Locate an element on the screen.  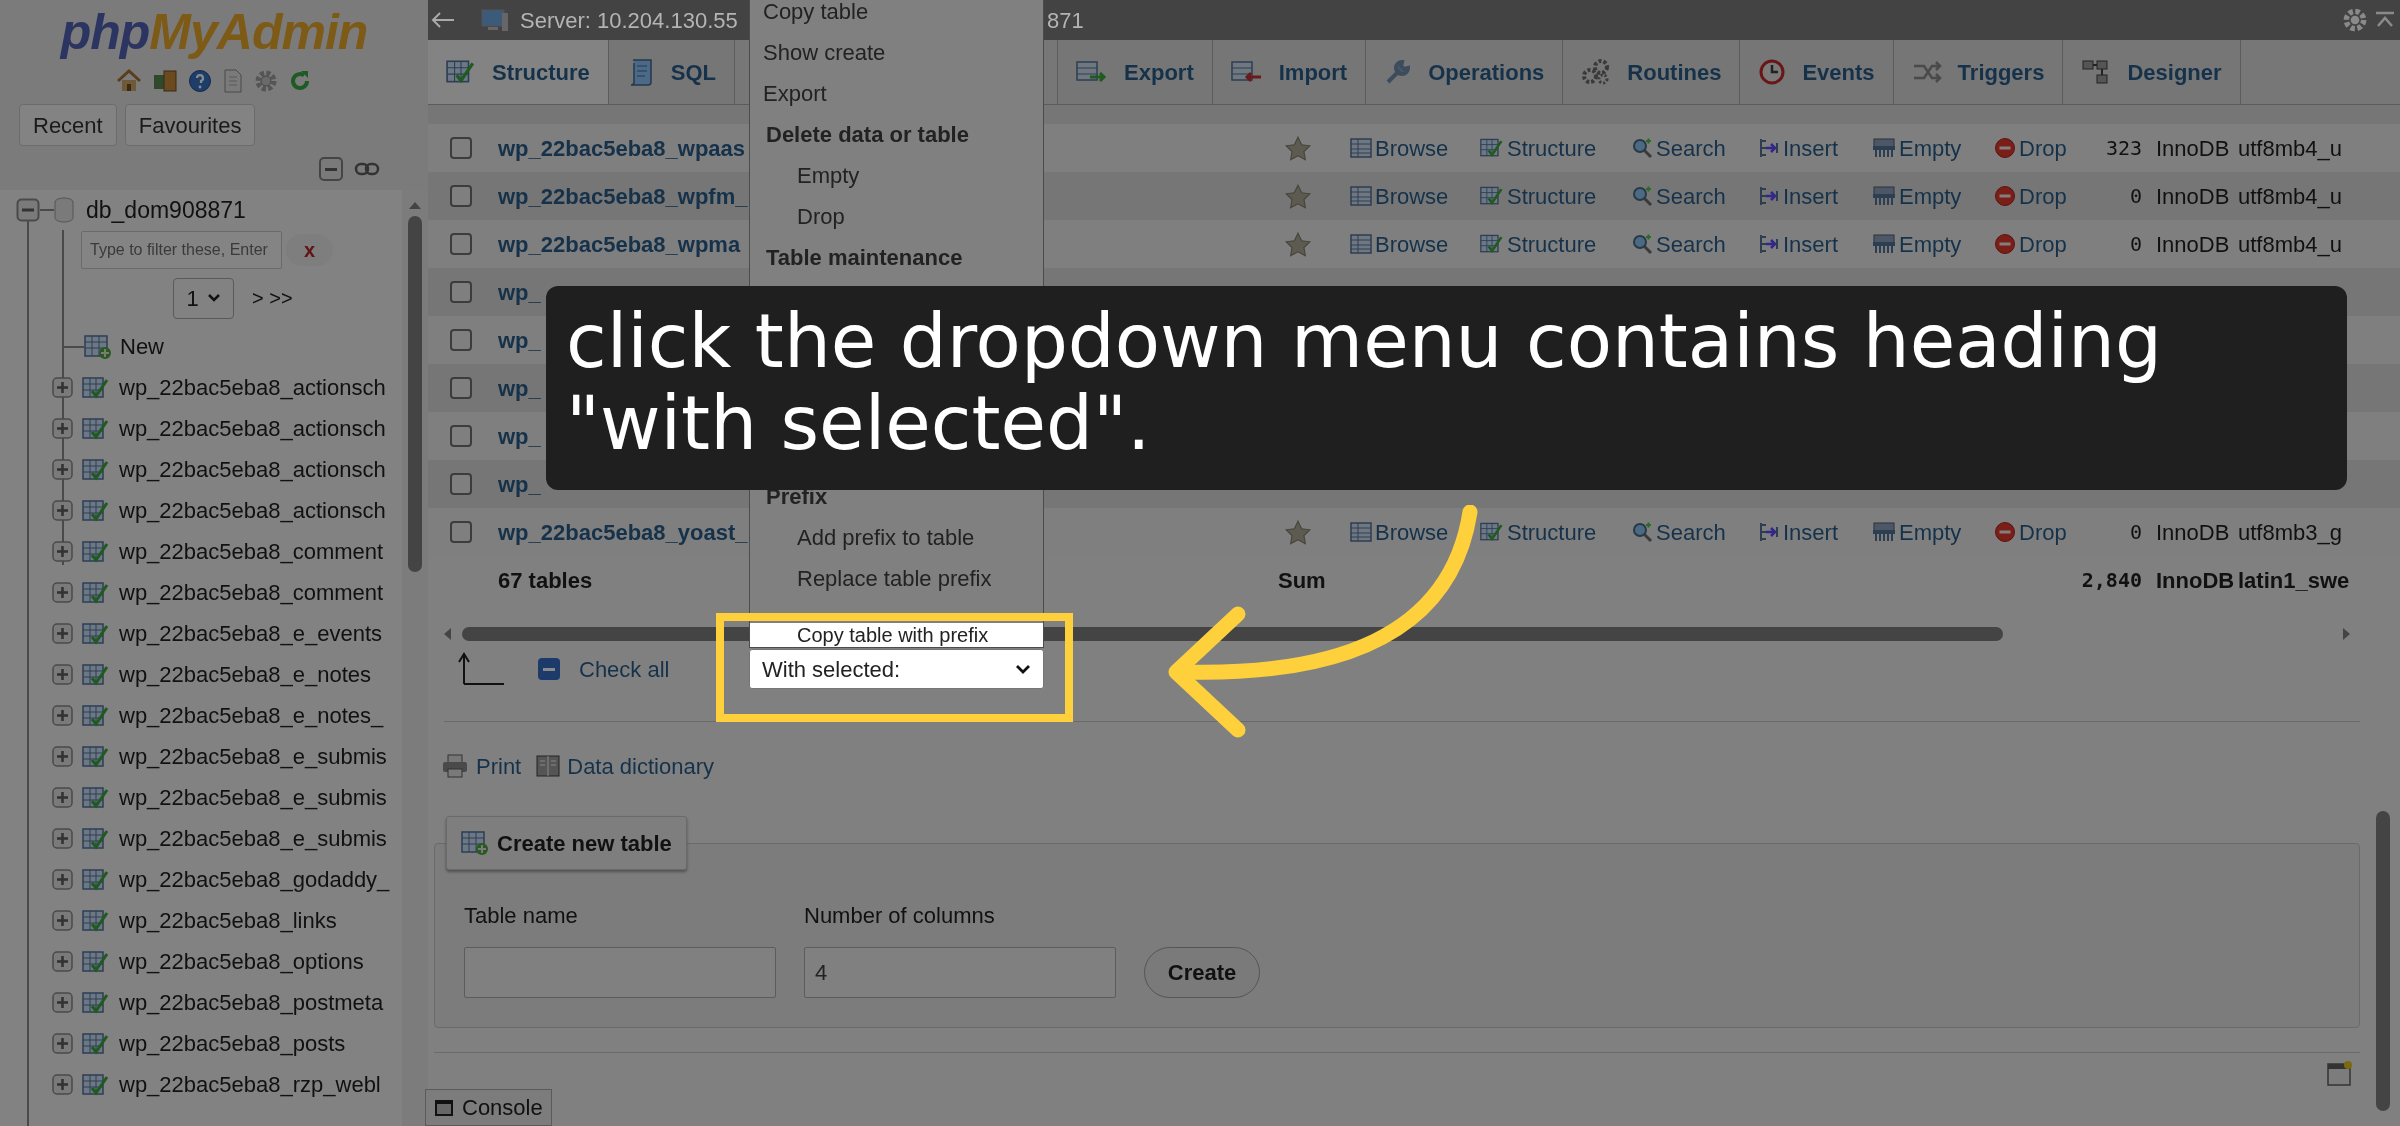
create-table-legend: Create new table is located at coordinates (566, 843).